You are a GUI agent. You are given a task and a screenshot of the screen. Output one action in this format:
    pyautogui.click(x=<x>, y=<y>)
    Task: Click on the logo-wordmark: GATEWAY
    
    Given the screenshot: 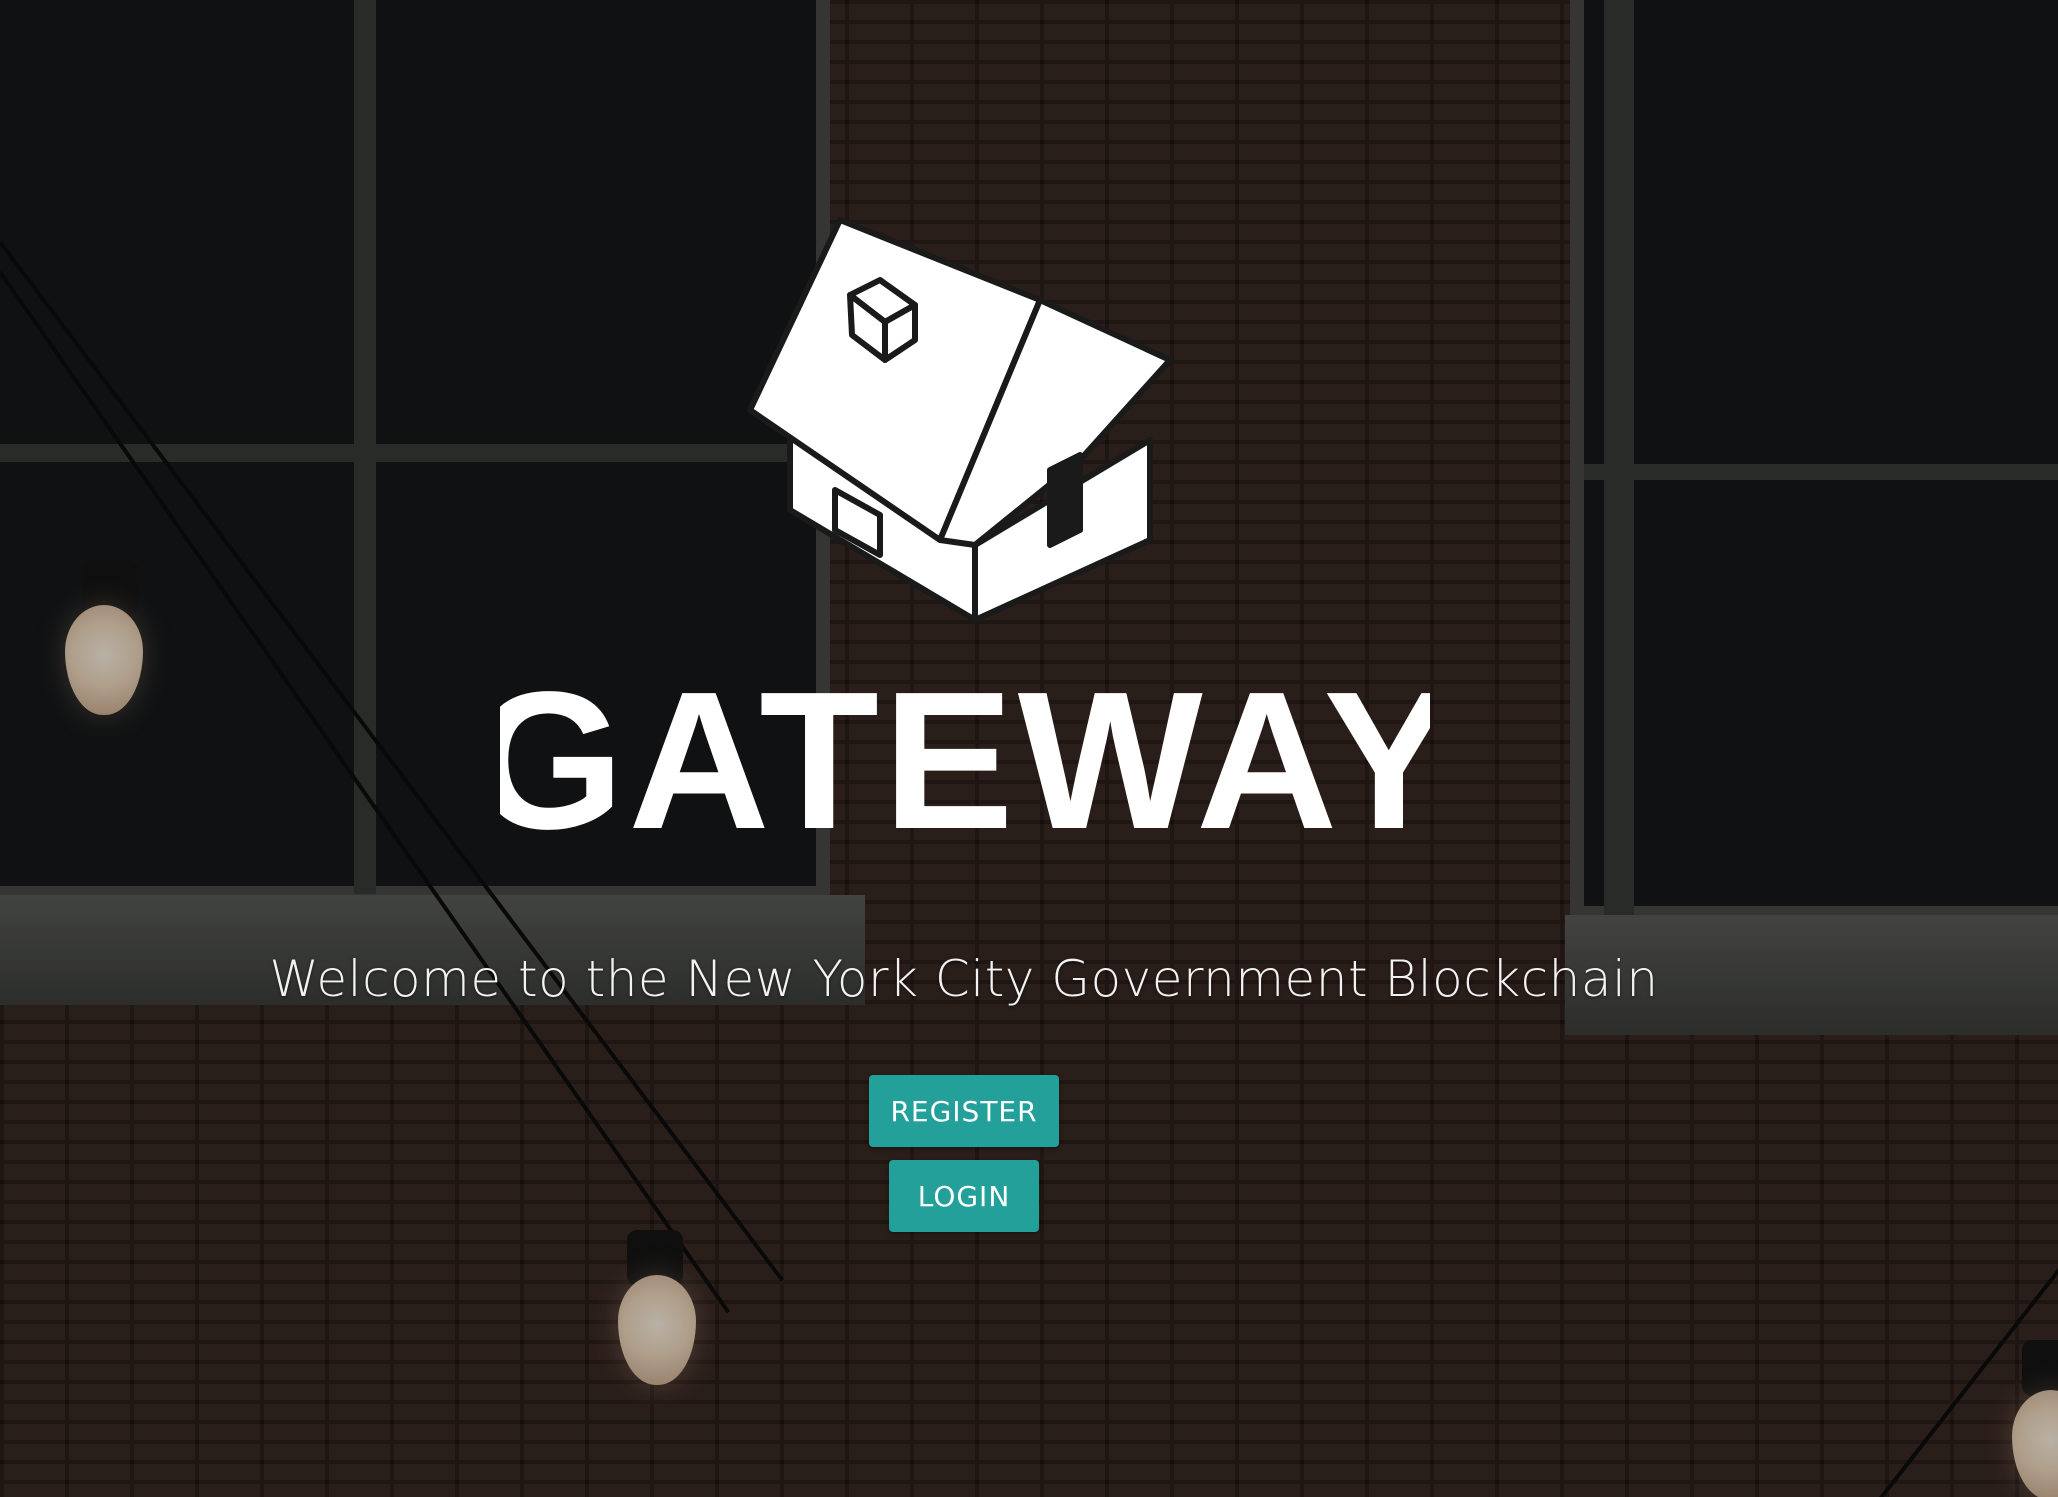 What is the action you would take?
    pyautogui.click(x=965, y=760)
    